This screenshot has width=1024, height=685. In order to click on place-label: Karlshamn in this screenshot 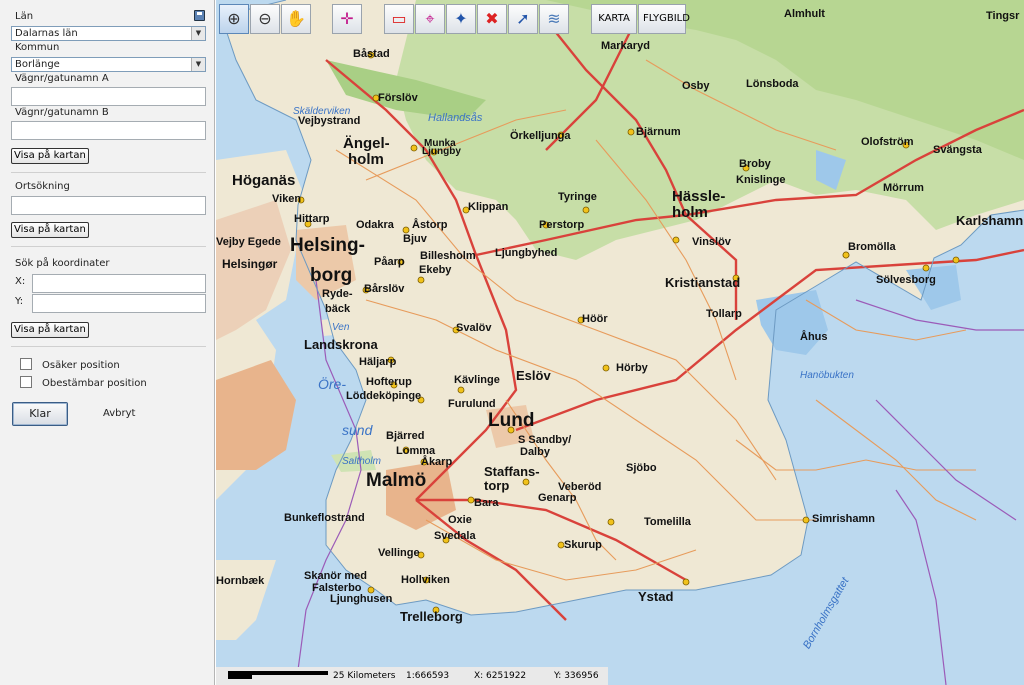, I will do `click(990, 220)`.